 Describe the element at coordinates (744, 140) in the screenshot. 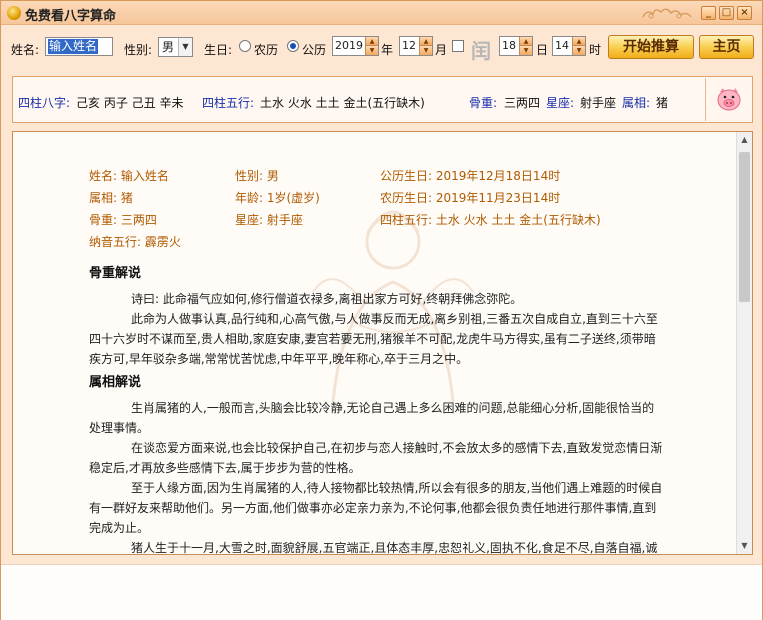

I see `scroll-up-arrow-icon: ▲` at that location.